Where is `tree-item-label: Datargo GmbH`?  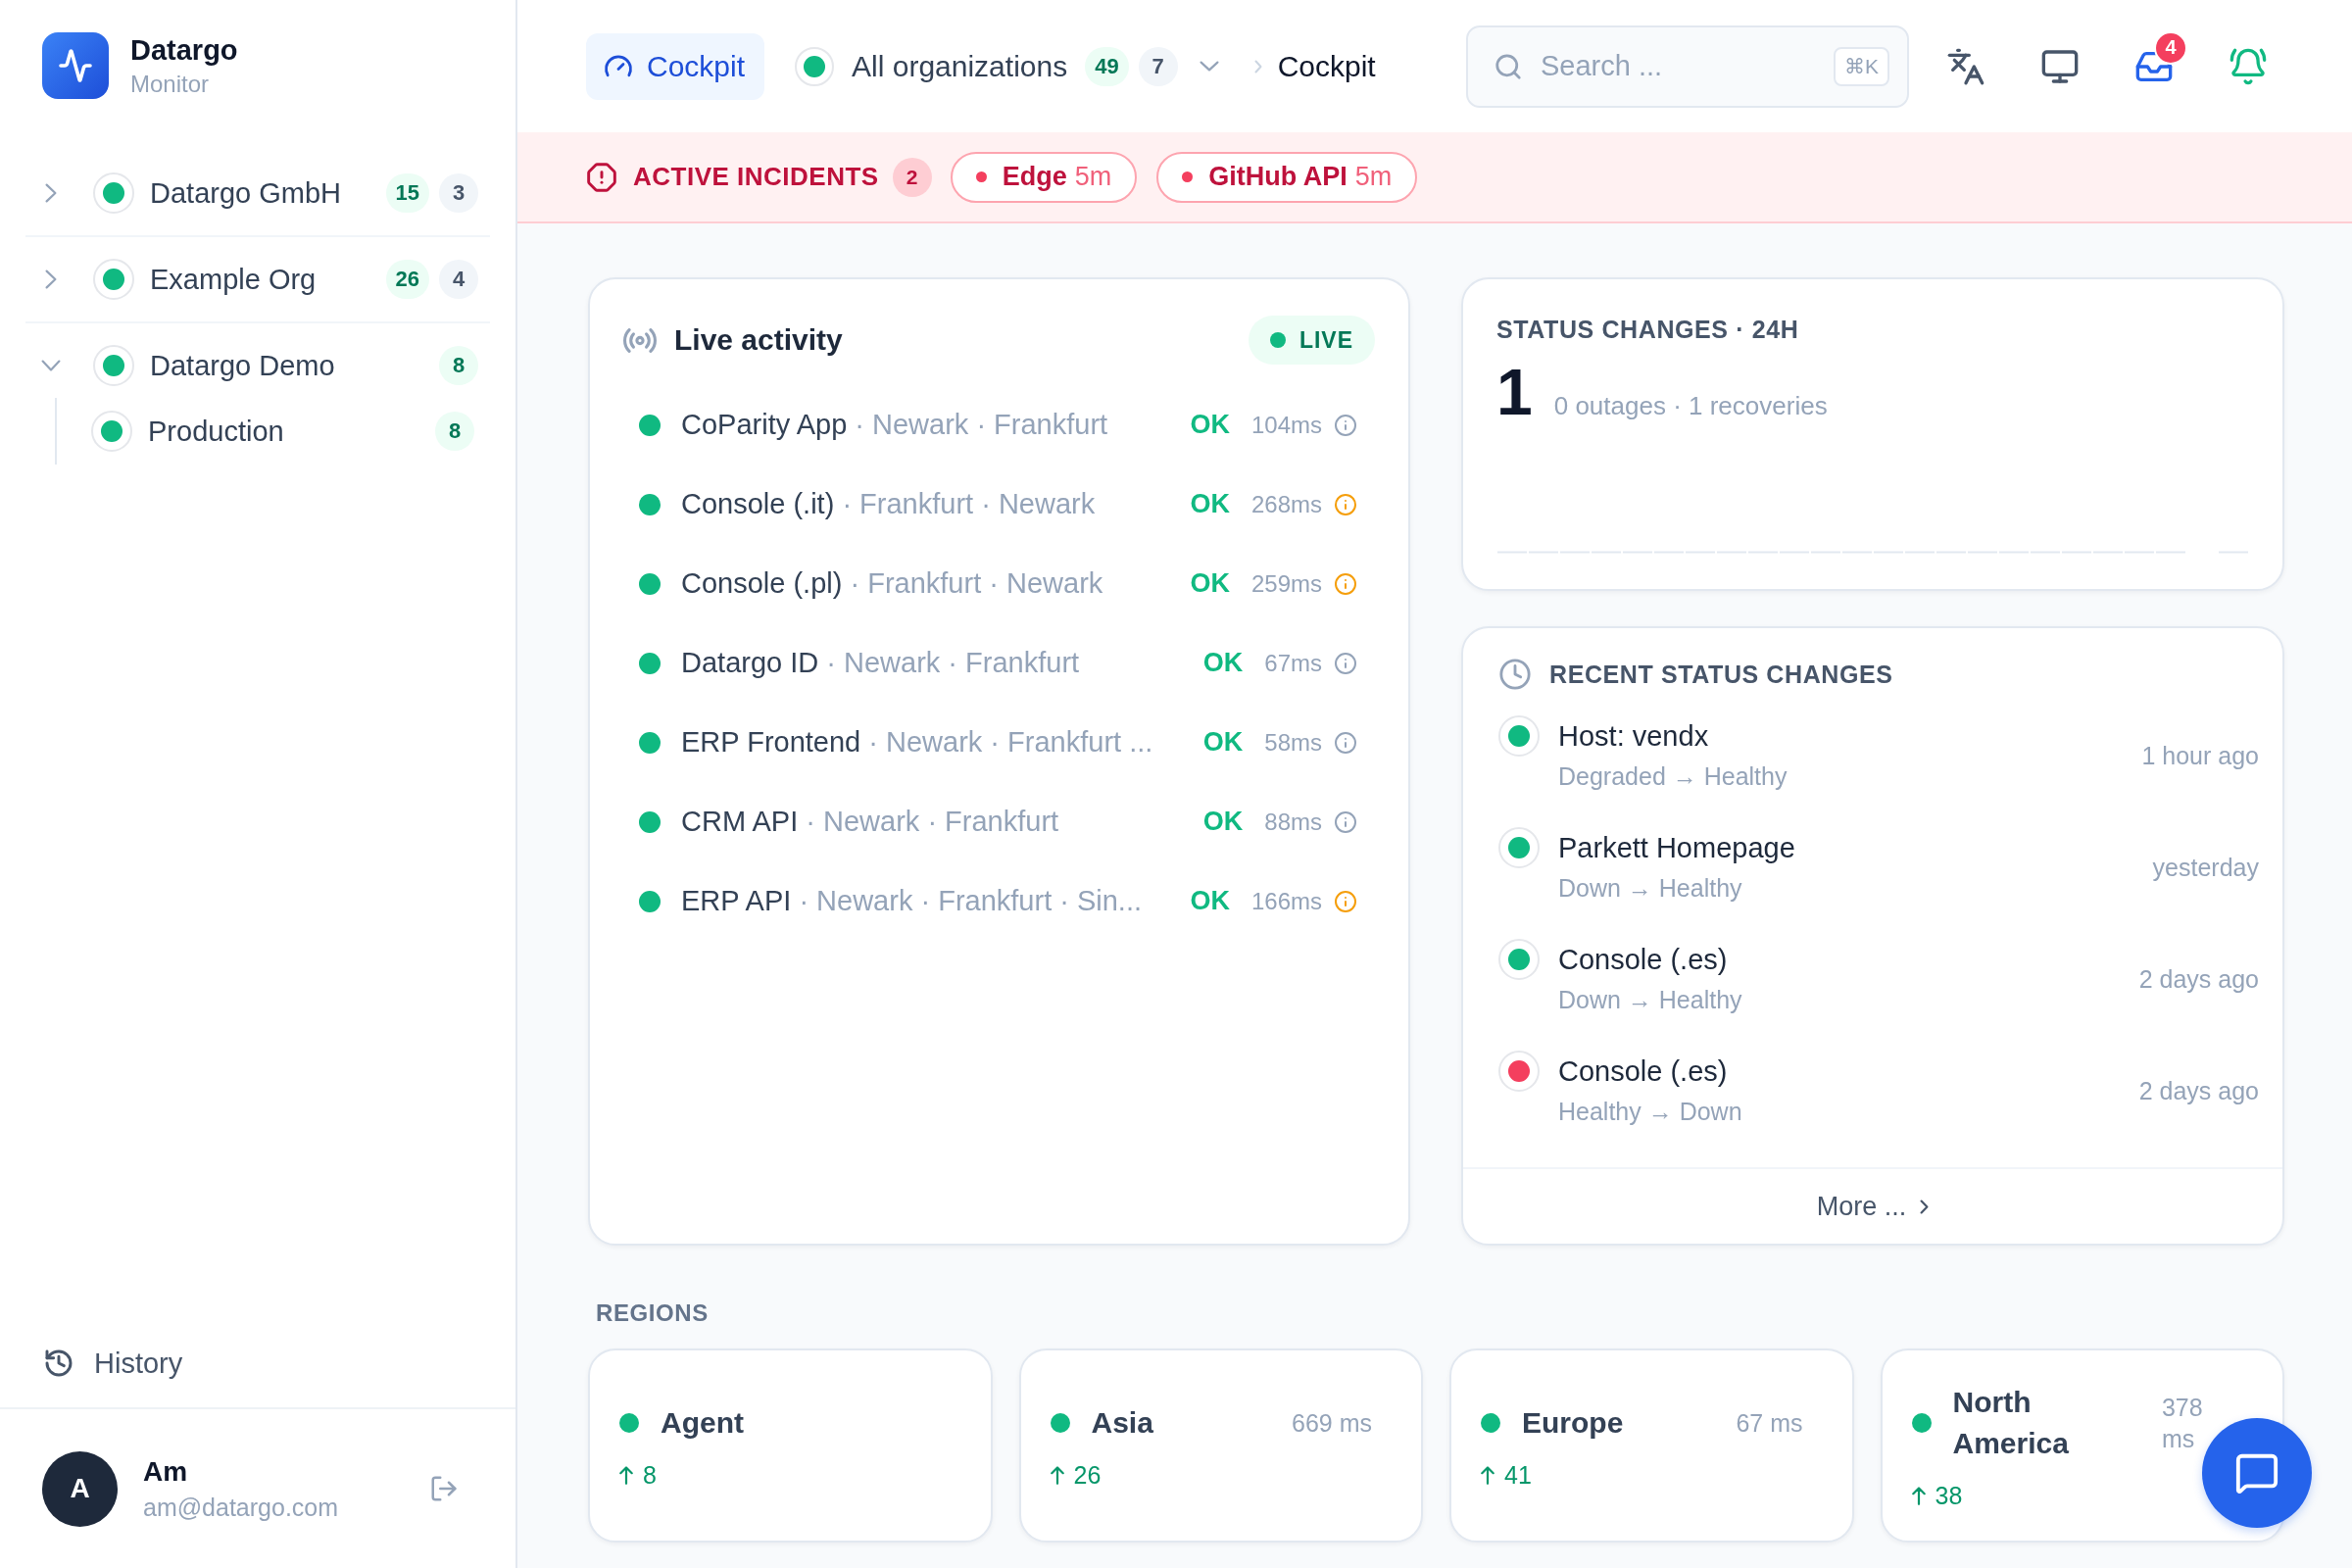 tree-item-label: Datargo GmbH is located at coordinates (245, 193).